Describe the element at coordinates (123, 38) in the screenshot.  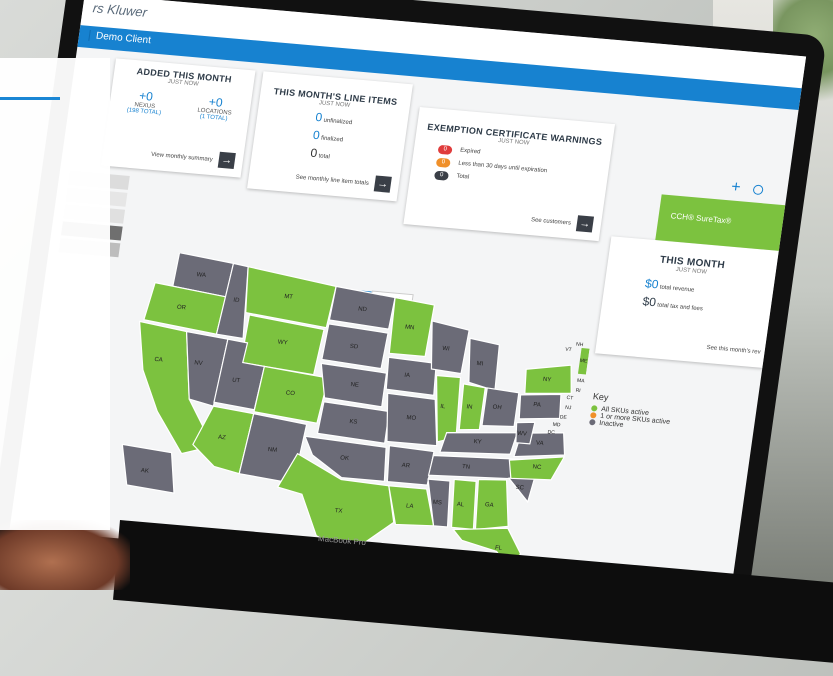
I see `tab-demo-client: Demo Client` at that location.